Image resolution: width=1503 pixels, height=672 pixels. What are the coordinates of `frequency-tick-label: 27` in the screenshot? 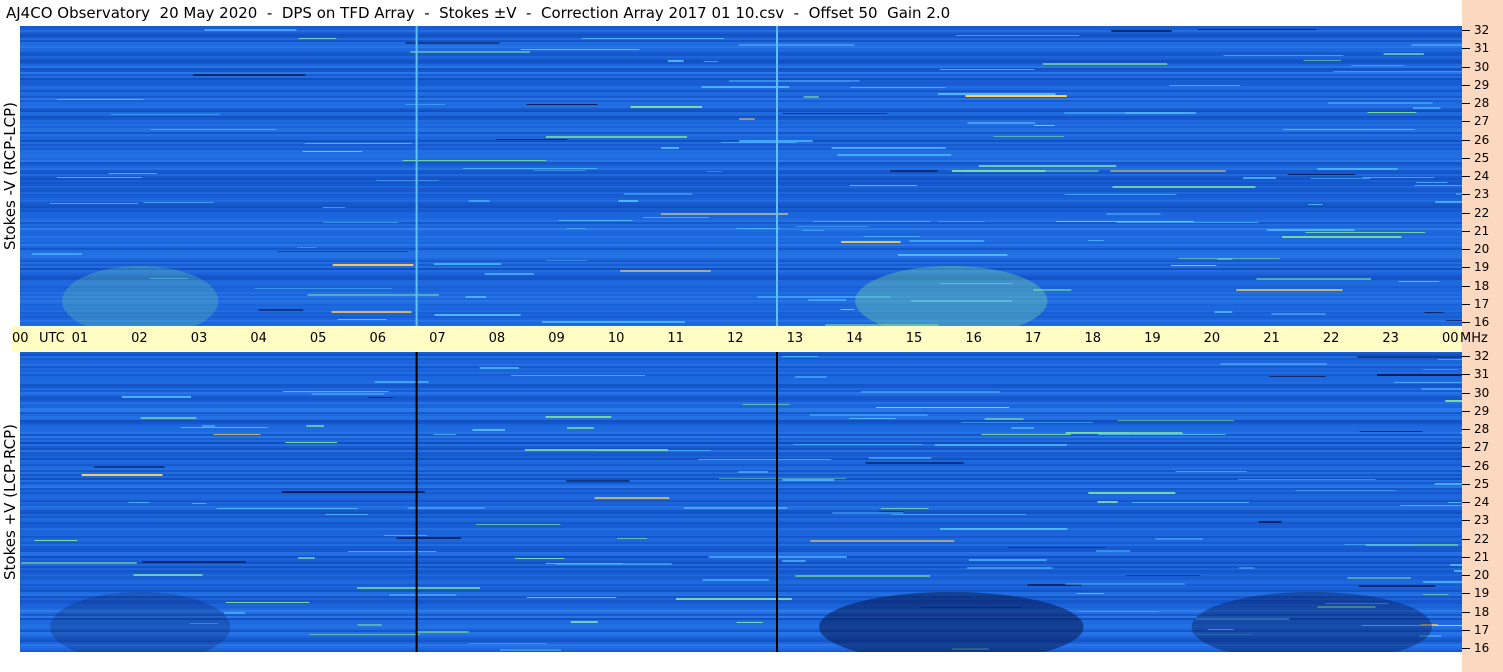 It's located at (1482, 447).